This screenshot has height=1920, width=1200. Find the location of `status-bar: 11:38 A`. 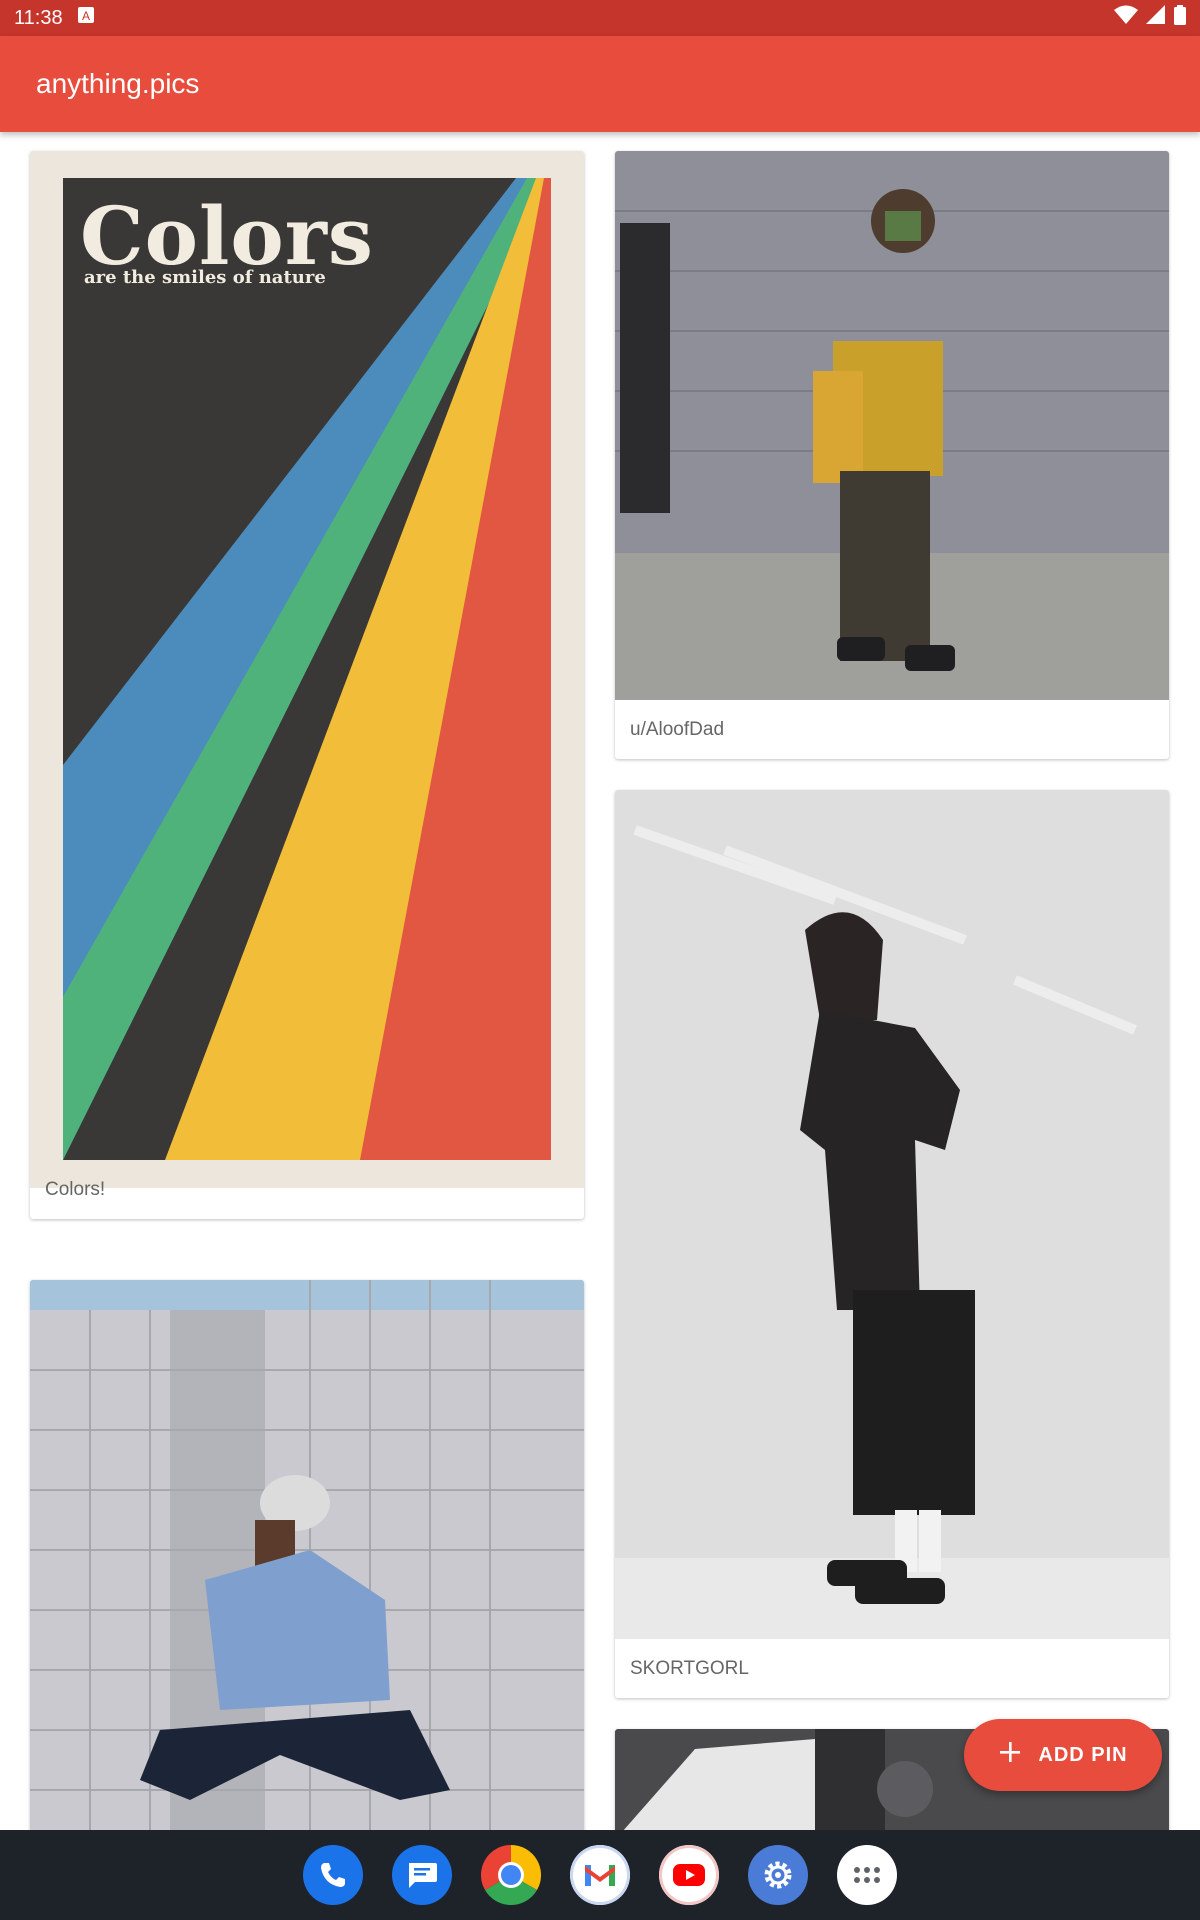

status-bar: 11:38 A is located at coordinates (600, 18).